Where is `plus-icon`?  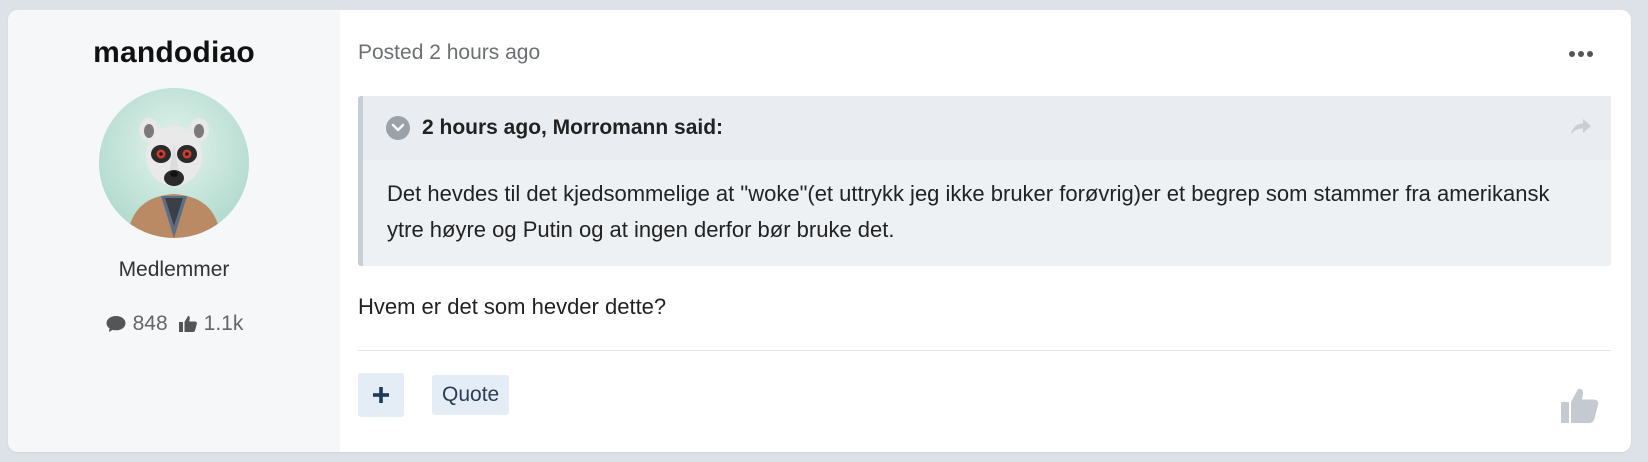
plus-icon is located at coordinates (381, 395).